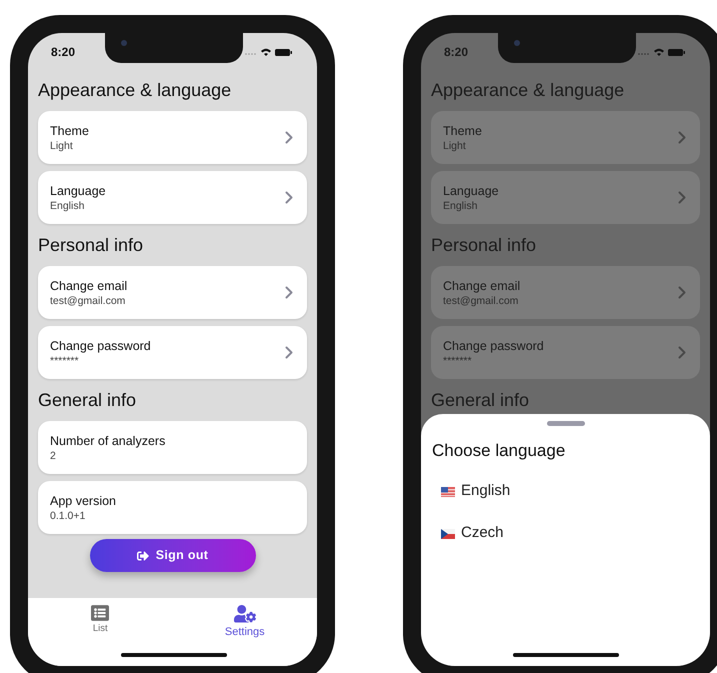  Describe the element at coordinates (108, 440) in the screenshot. I see `setting-label: Number of analyzers` at that location.